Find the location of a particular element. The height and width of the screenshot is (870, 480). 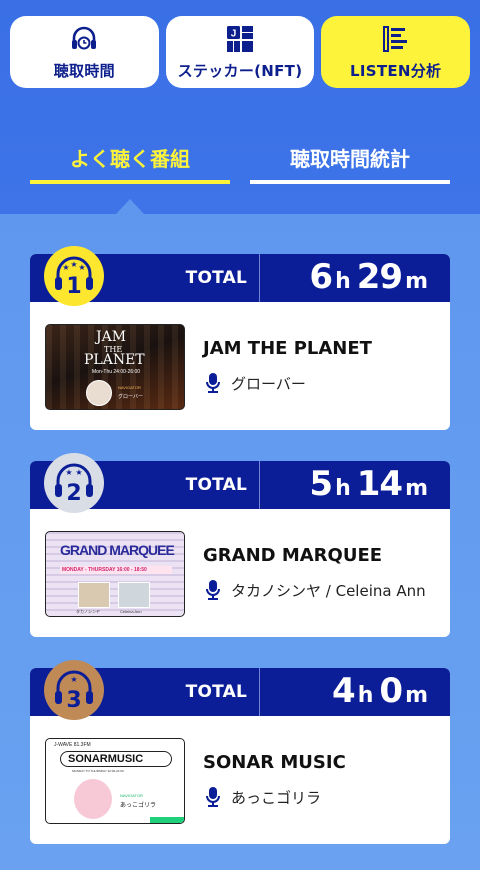

host-avatar is located at coordinates (99, 393).